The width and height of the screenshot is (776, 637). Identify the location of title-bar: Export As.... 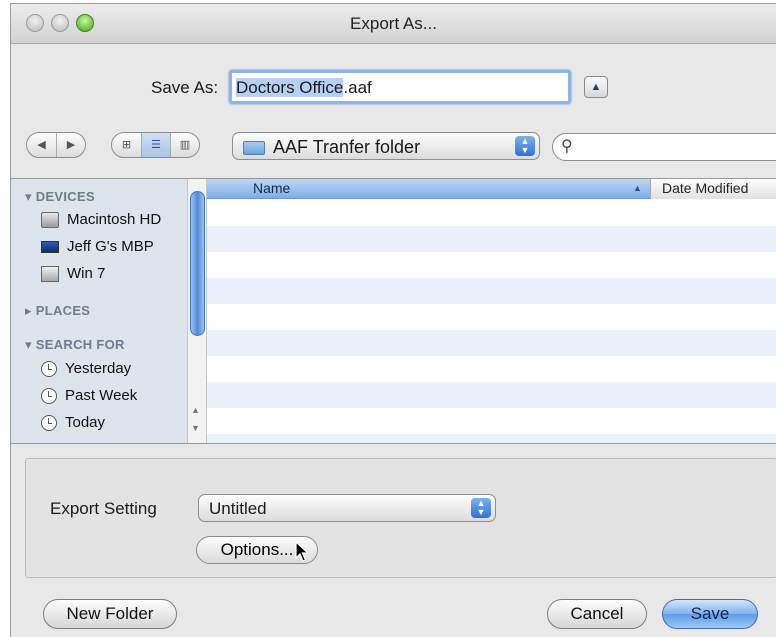
(393, 24).